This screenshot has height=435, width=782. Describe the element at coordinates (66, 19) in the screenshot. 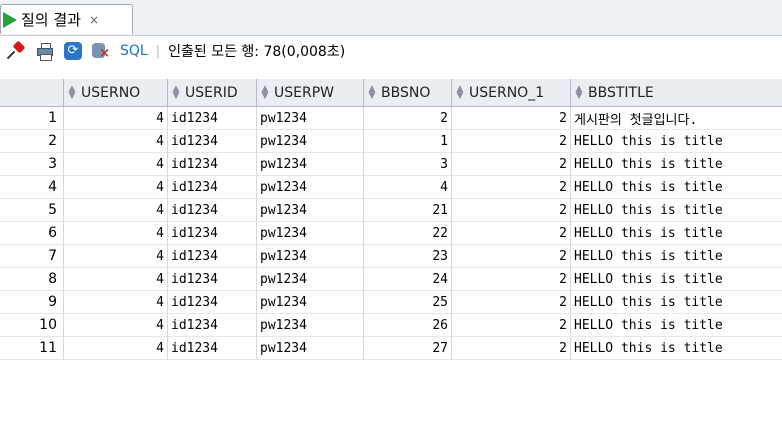

I see `tab-query-result: 질의 결과 ×` at that location.